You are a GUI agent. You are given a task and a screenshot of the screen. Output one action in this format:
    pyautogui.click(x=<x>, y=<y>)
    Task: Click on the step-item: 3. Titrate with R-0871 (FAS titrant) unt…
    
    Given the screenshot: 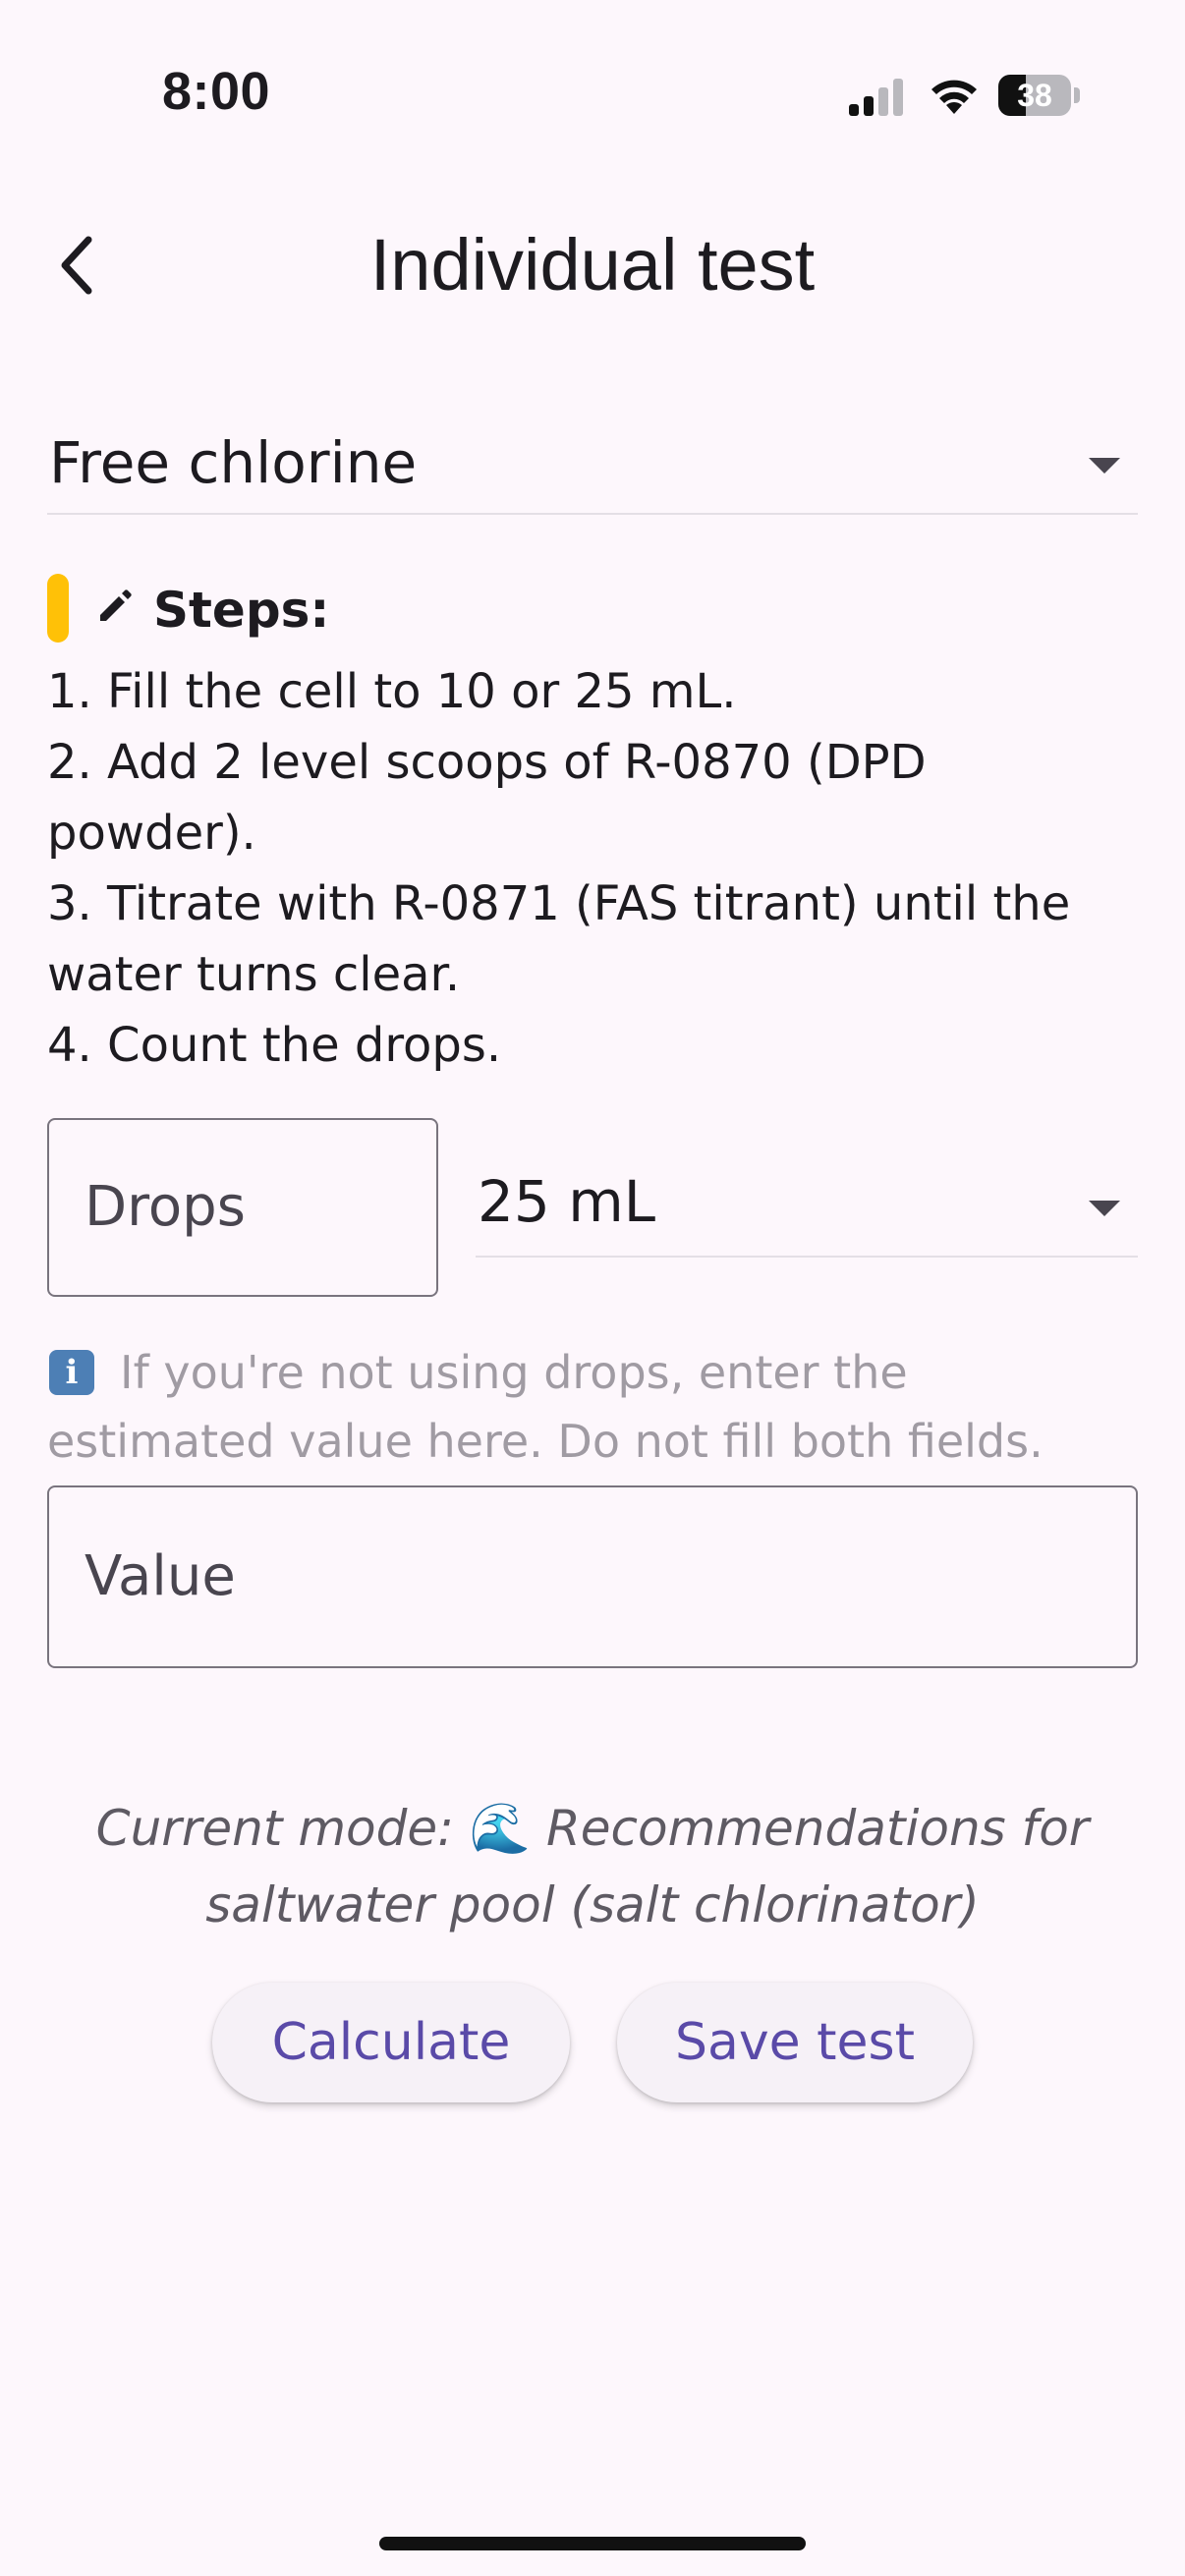 What is the action you would take?
    pyautogui.click(x=559, y=939)
    